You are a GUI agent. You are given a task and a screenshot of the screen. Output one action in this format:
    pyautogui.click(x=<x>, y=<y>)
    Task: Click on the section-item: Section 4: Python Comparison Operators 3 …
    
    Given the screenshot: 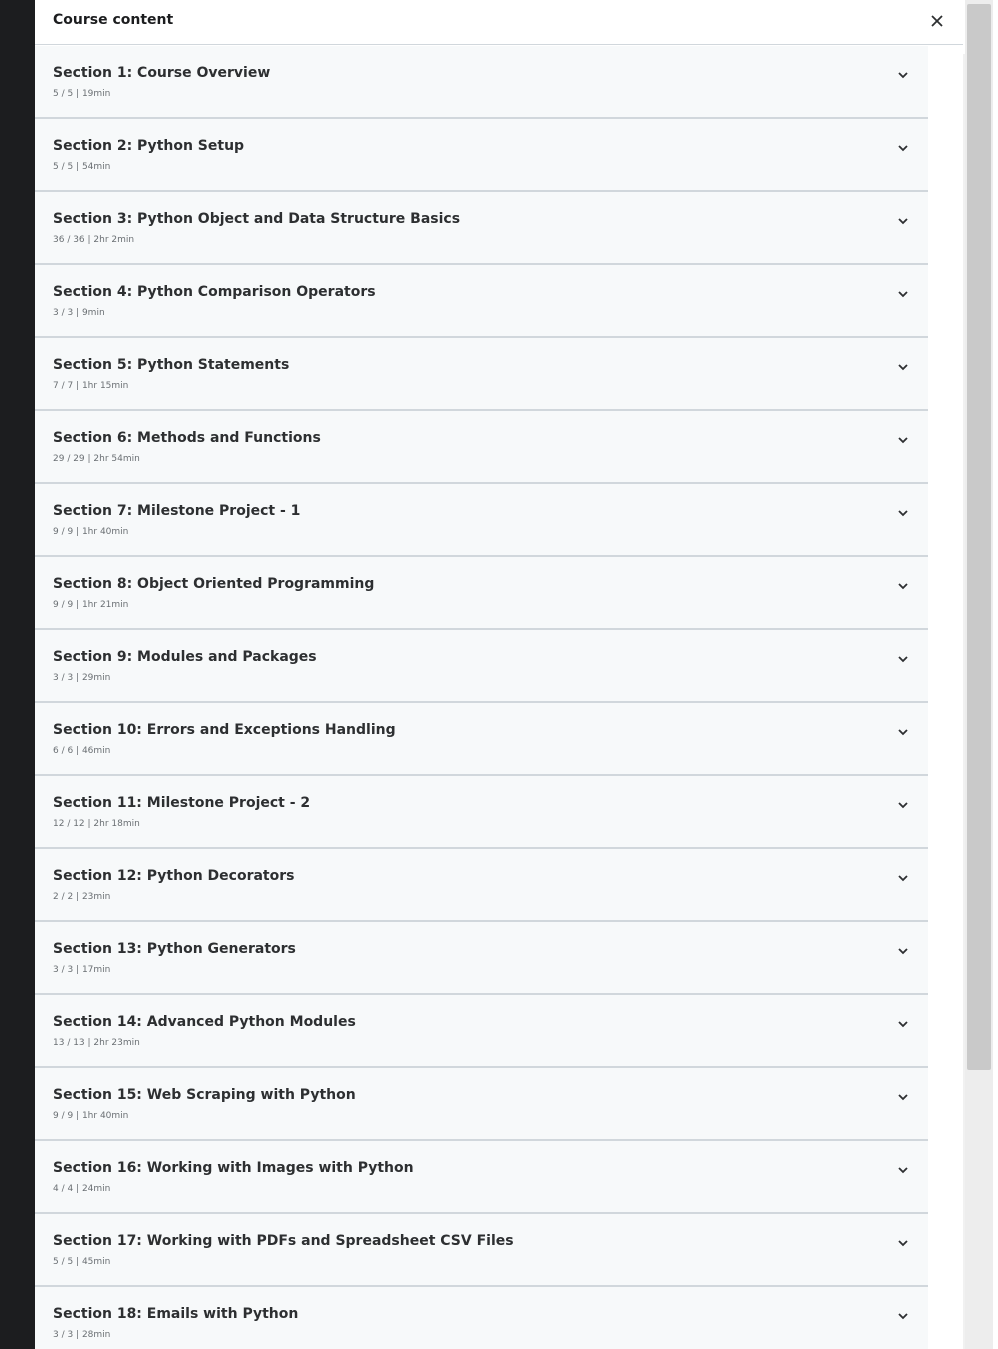 What is the action you would take?
    pyautogui.click(x=481, y=301)
    